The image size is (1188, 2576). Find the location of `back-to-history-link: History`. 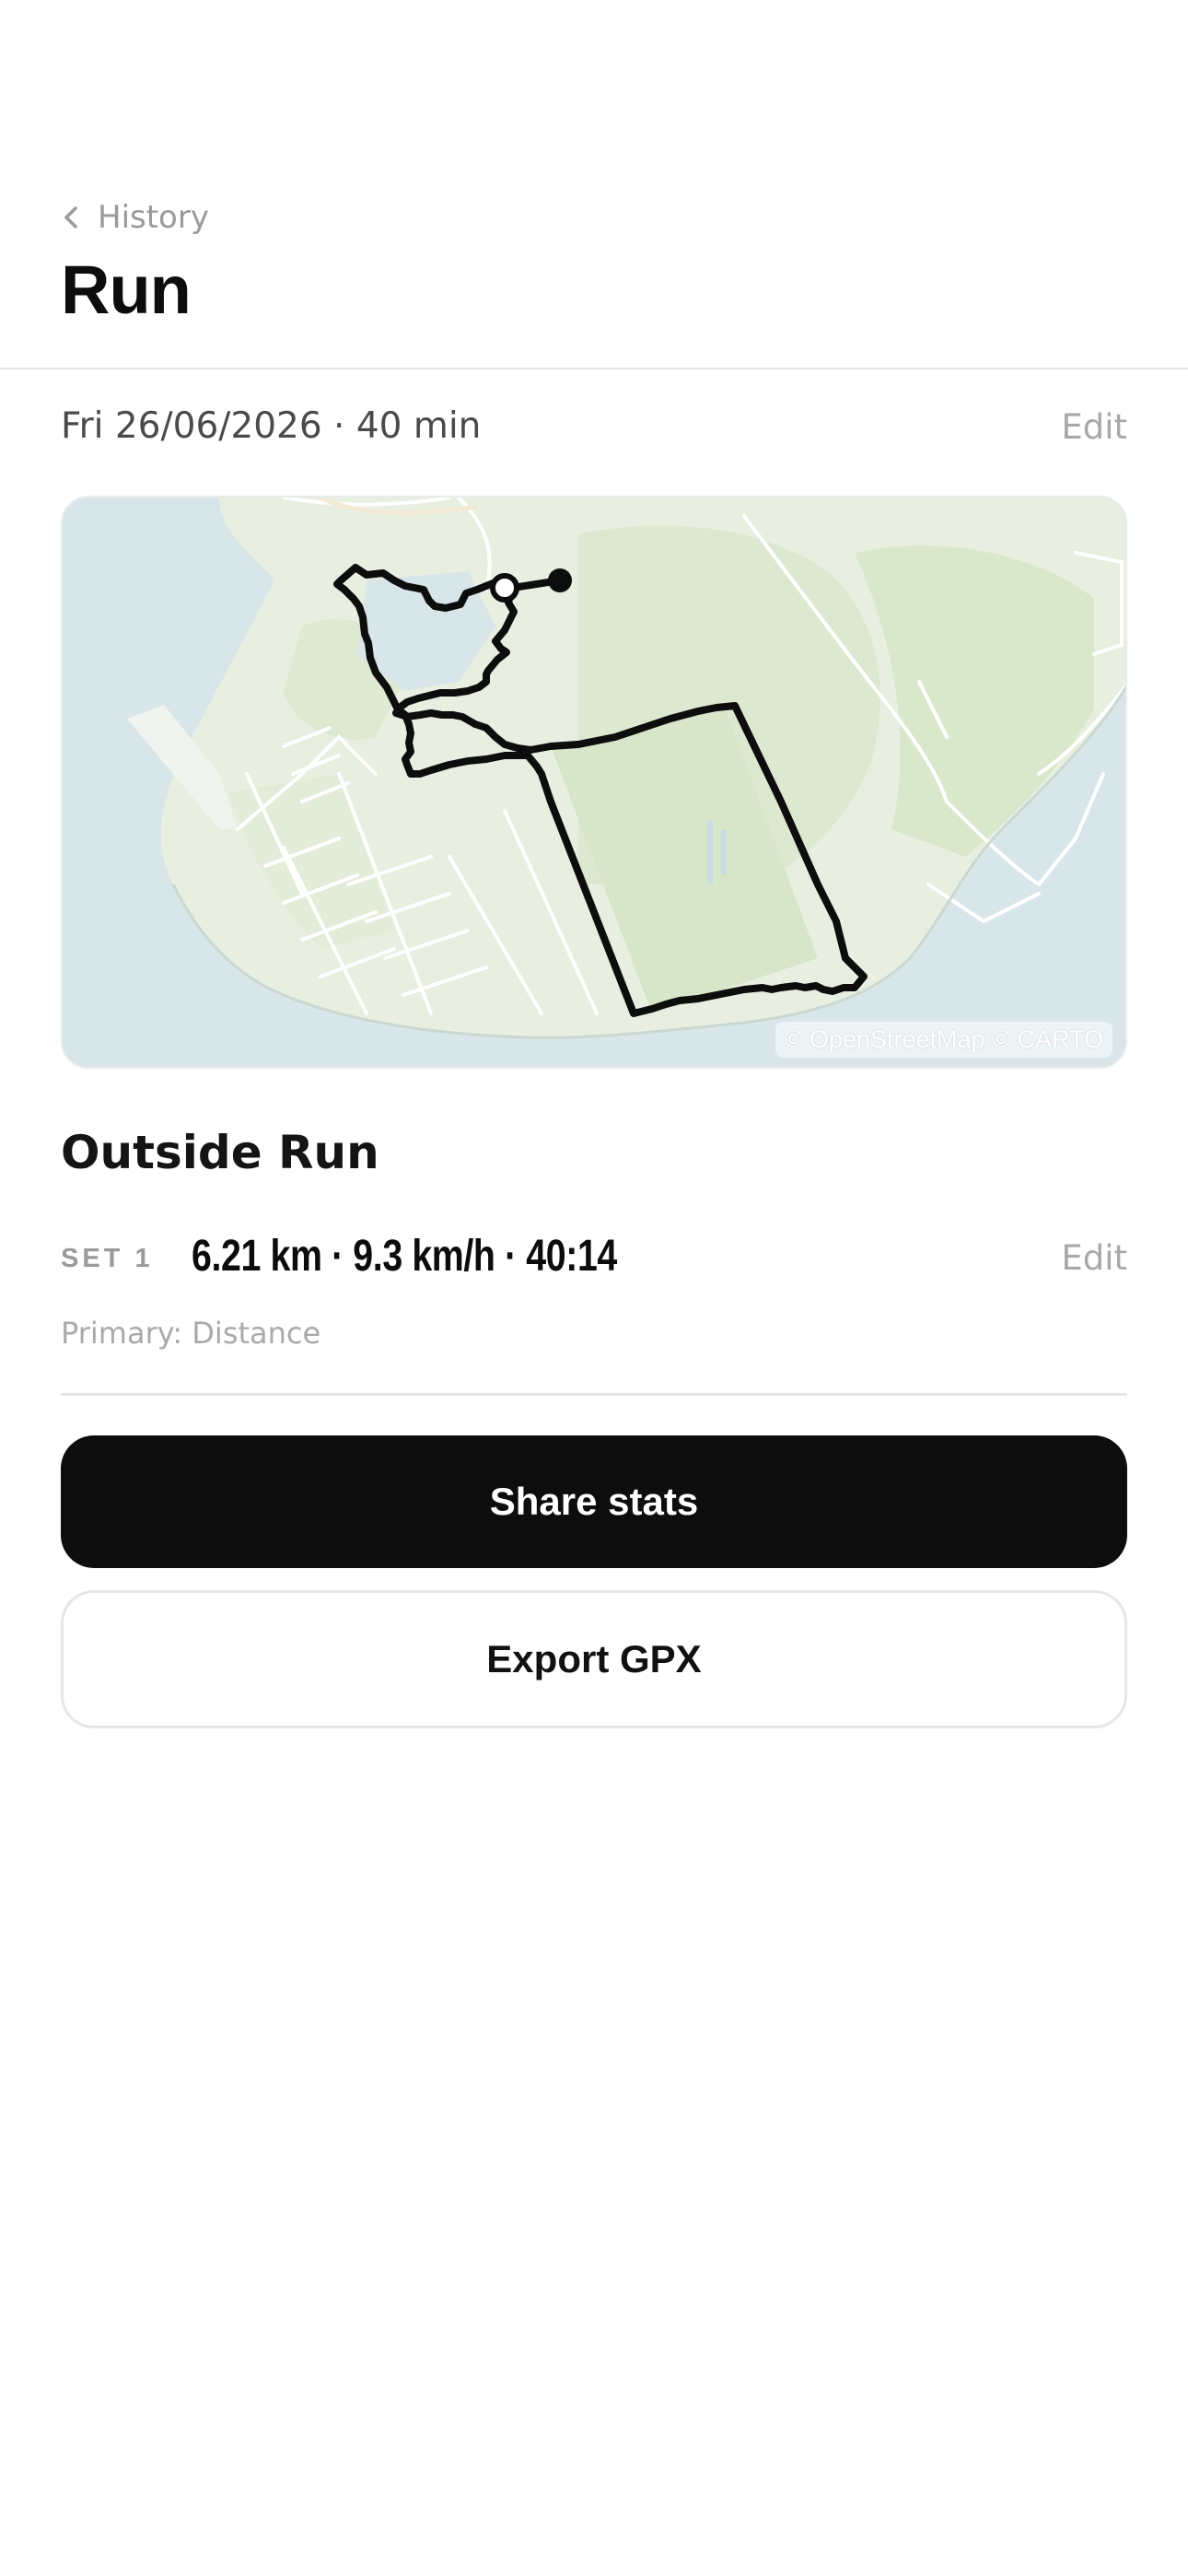

back-to-history-link: History is located at coordinates (135, 217).